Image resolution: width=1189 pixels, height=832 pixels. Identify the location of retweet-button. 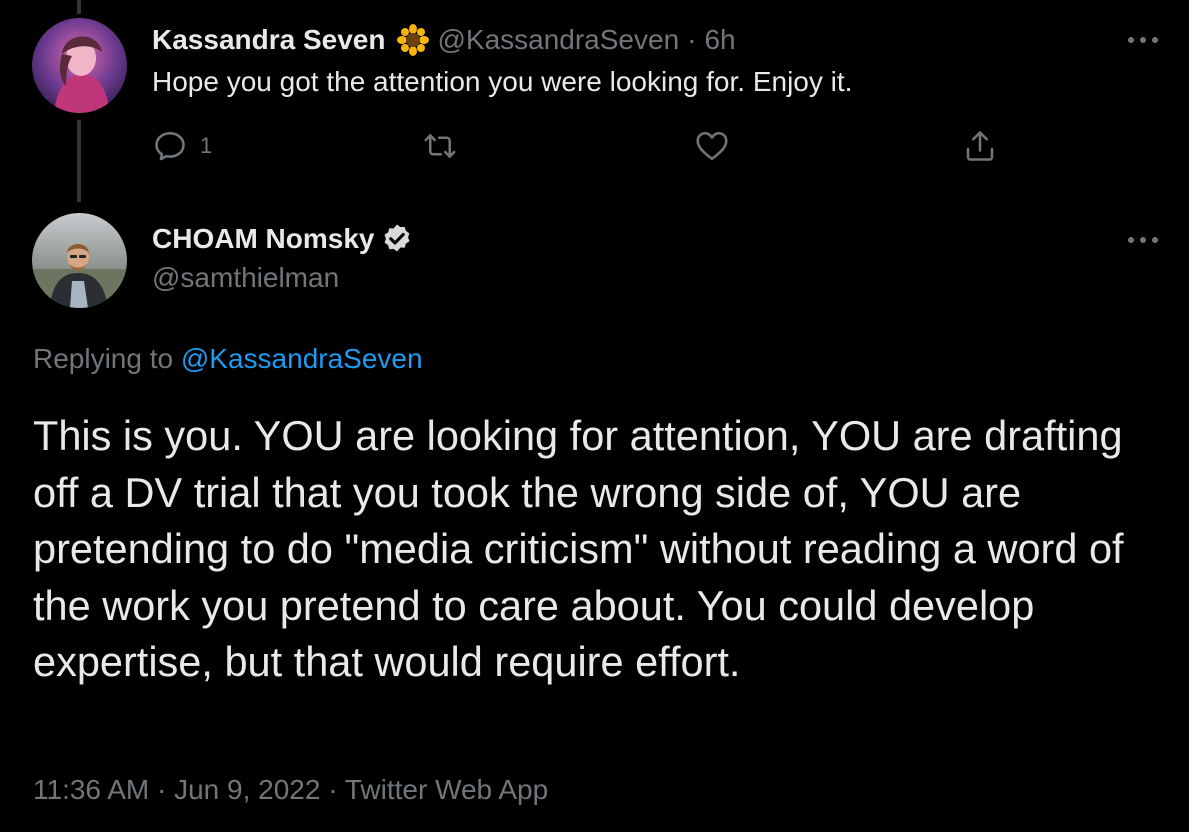
(440, 146).